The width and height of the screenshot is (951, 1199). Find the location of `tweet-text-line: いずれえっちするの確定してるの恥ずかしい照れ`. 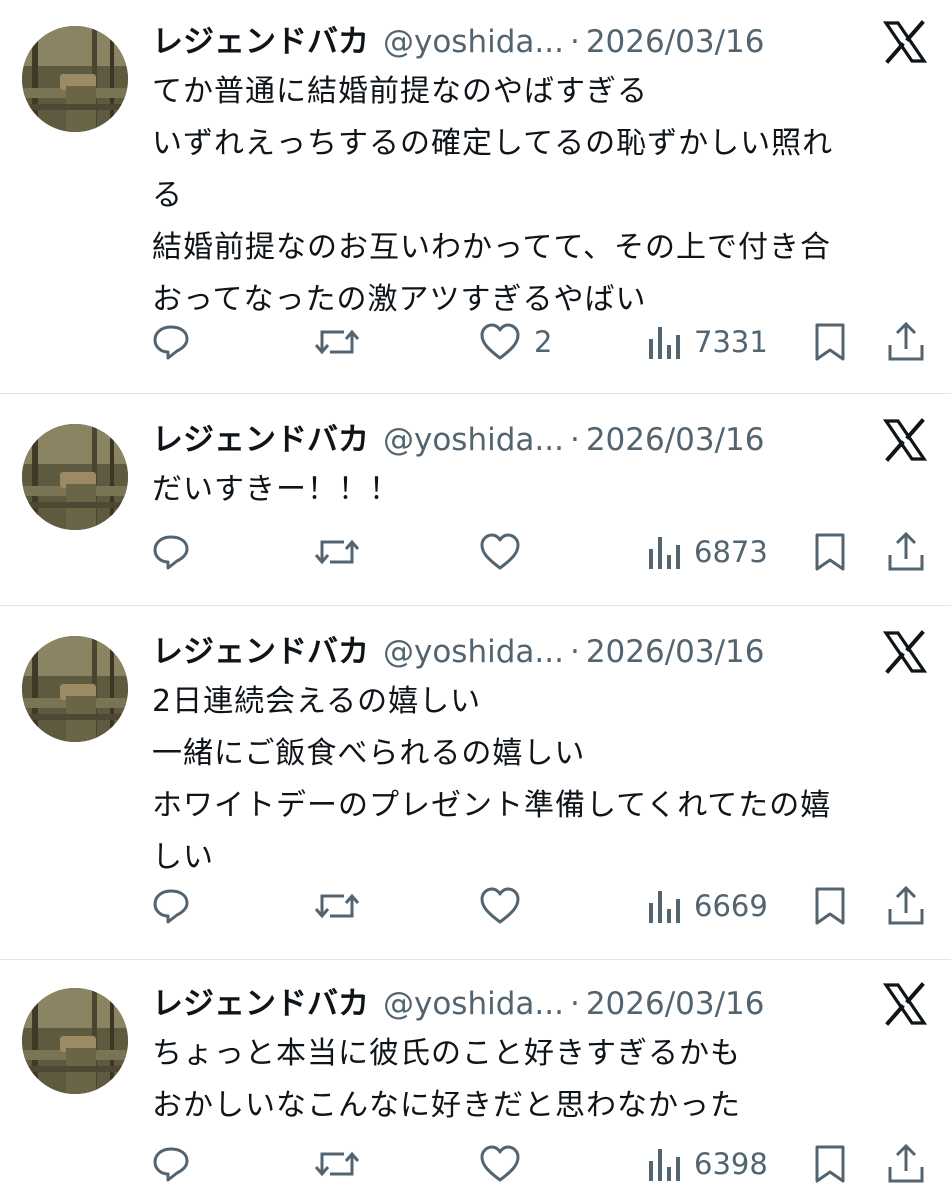

tweet-text-line: いずれえっちするの確定してるの恥ずかしい照れ is located at coordinates (493, 143).